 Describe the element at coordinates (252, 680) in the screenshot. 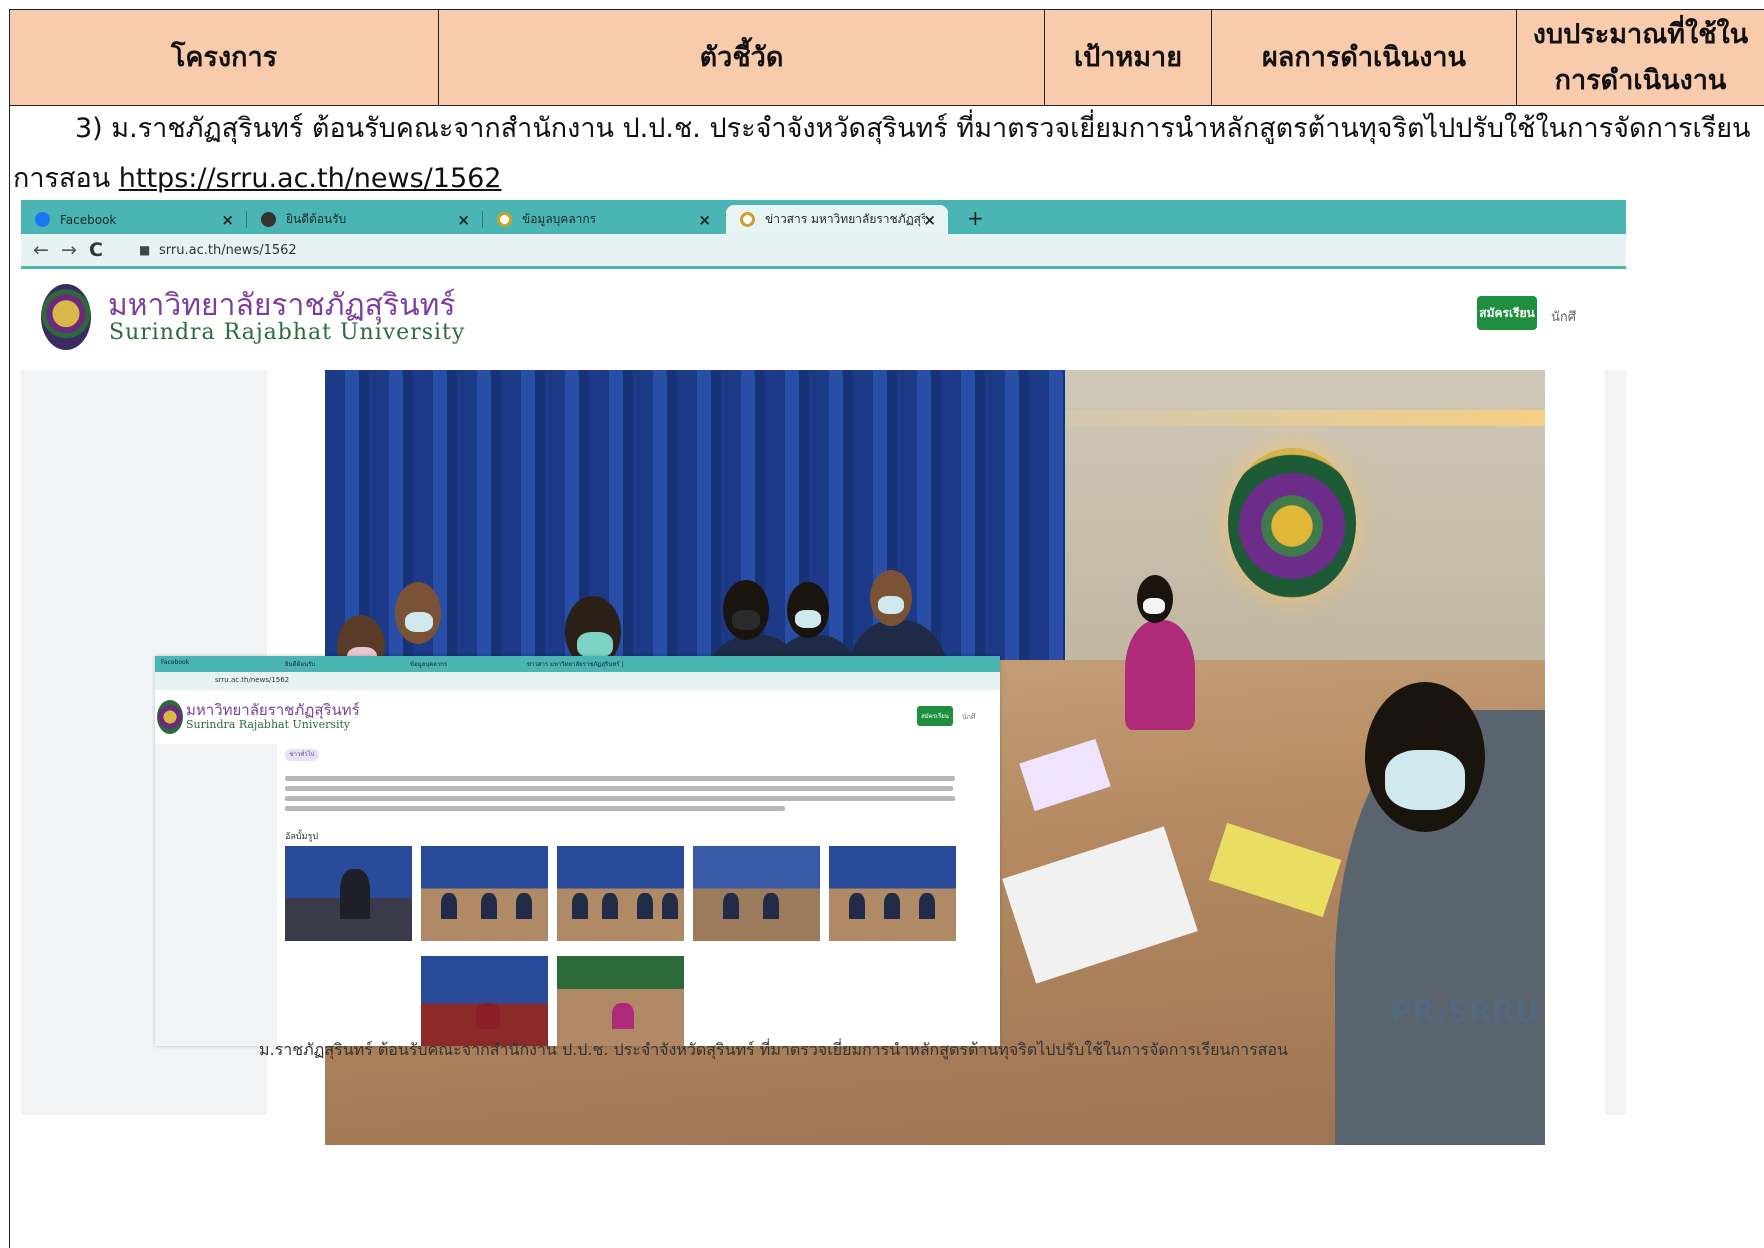

I see `inset-url: srru.ac.th/news/1562` at that location.